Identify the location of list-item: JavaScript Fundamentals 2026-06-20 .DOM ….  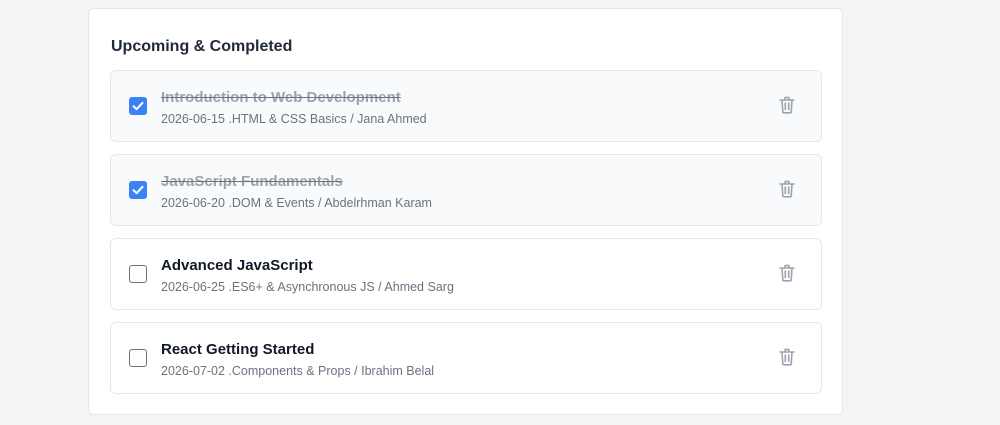
(466, 190).